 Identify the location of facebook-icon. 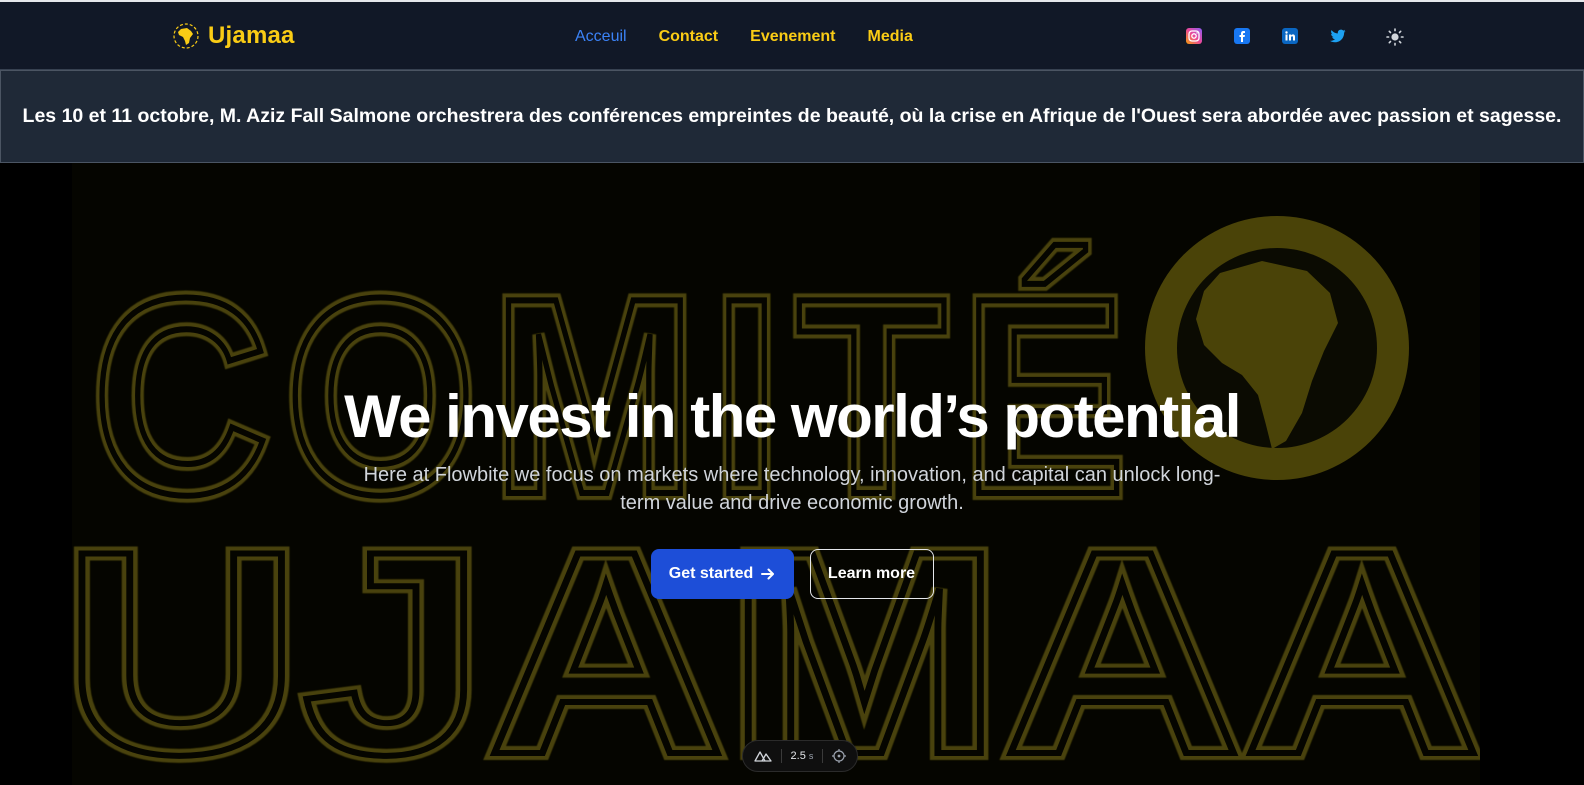
(1242, 36).